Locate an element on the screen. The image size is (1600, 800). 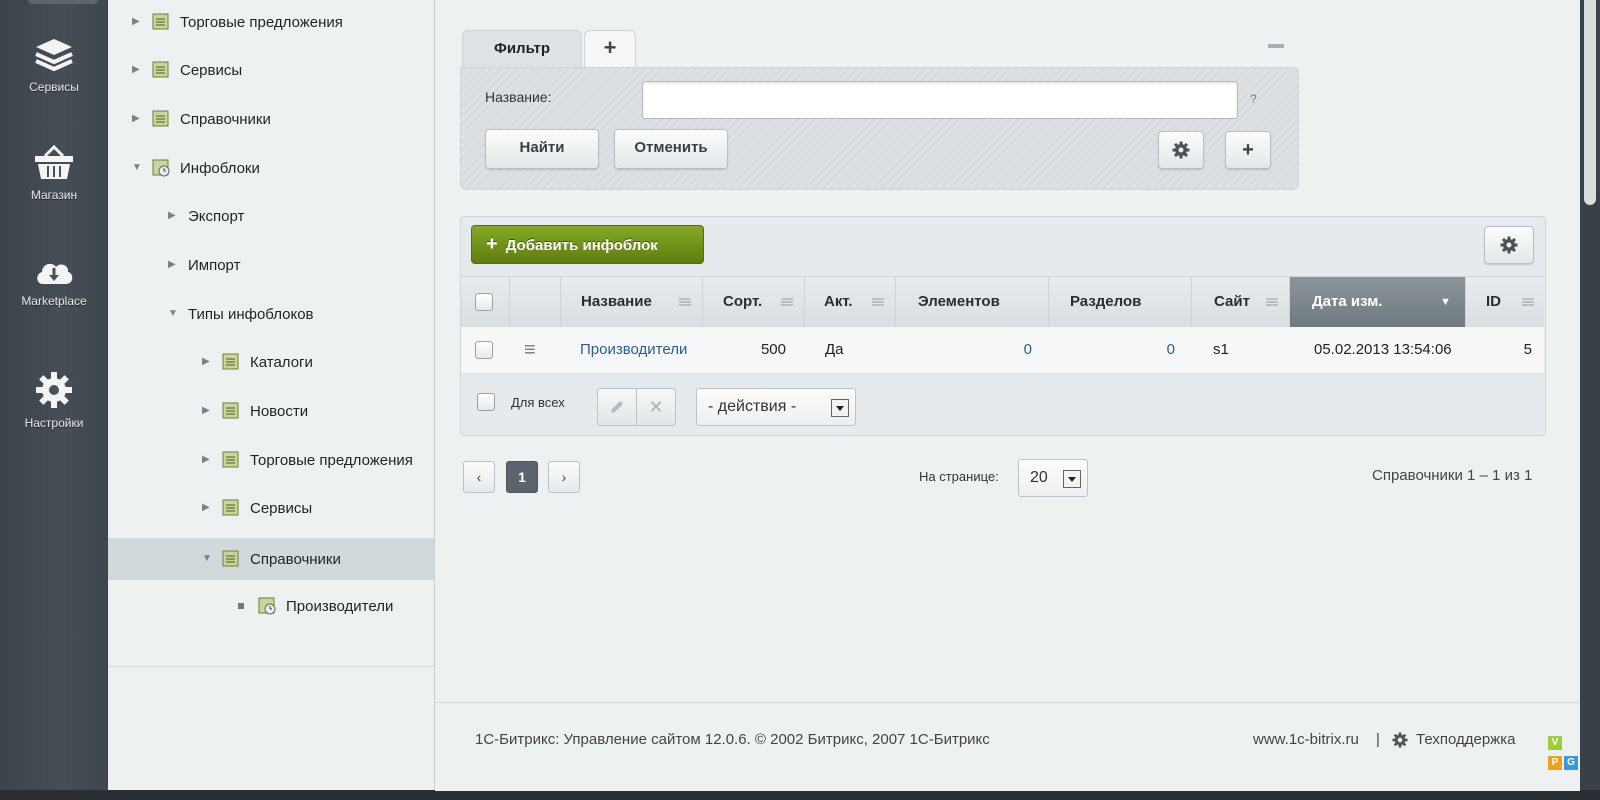
row-id: 5 is located at coordinates (1527, 349).